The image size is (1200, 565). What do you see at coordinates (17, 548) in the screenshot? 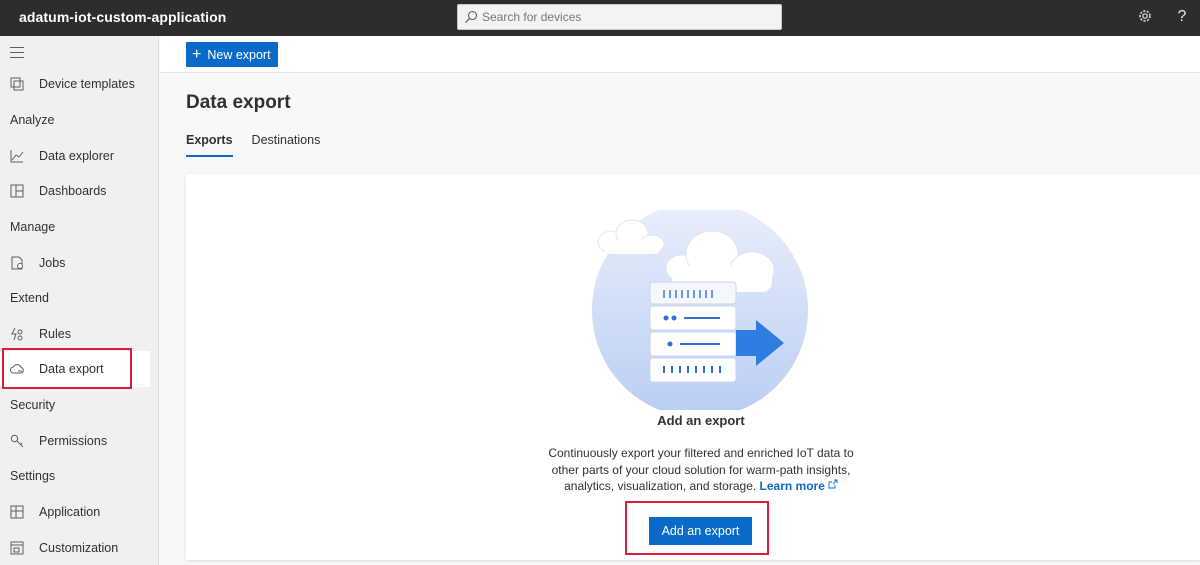
I see `customization-icon` at bounding box center [17, 548].